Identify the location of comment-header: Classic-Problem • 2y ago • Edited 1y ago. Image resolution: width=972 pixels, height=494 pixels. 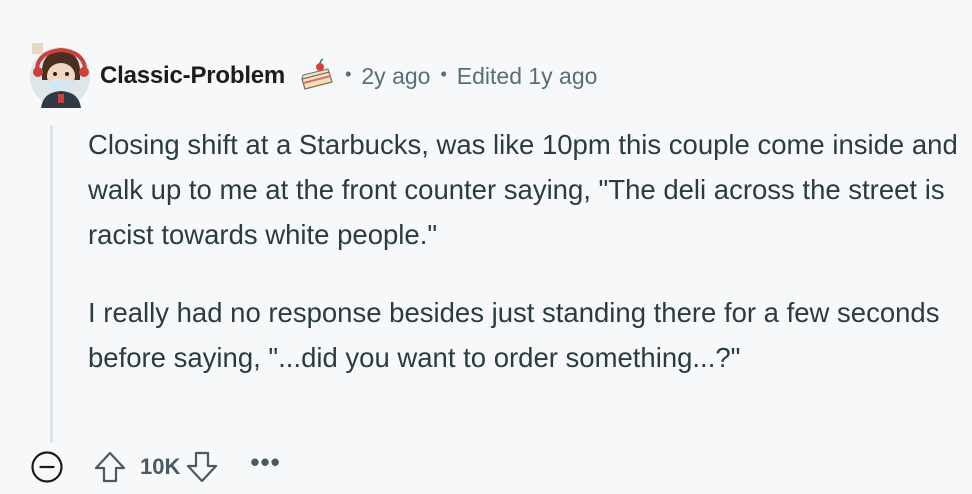
(348, 76).